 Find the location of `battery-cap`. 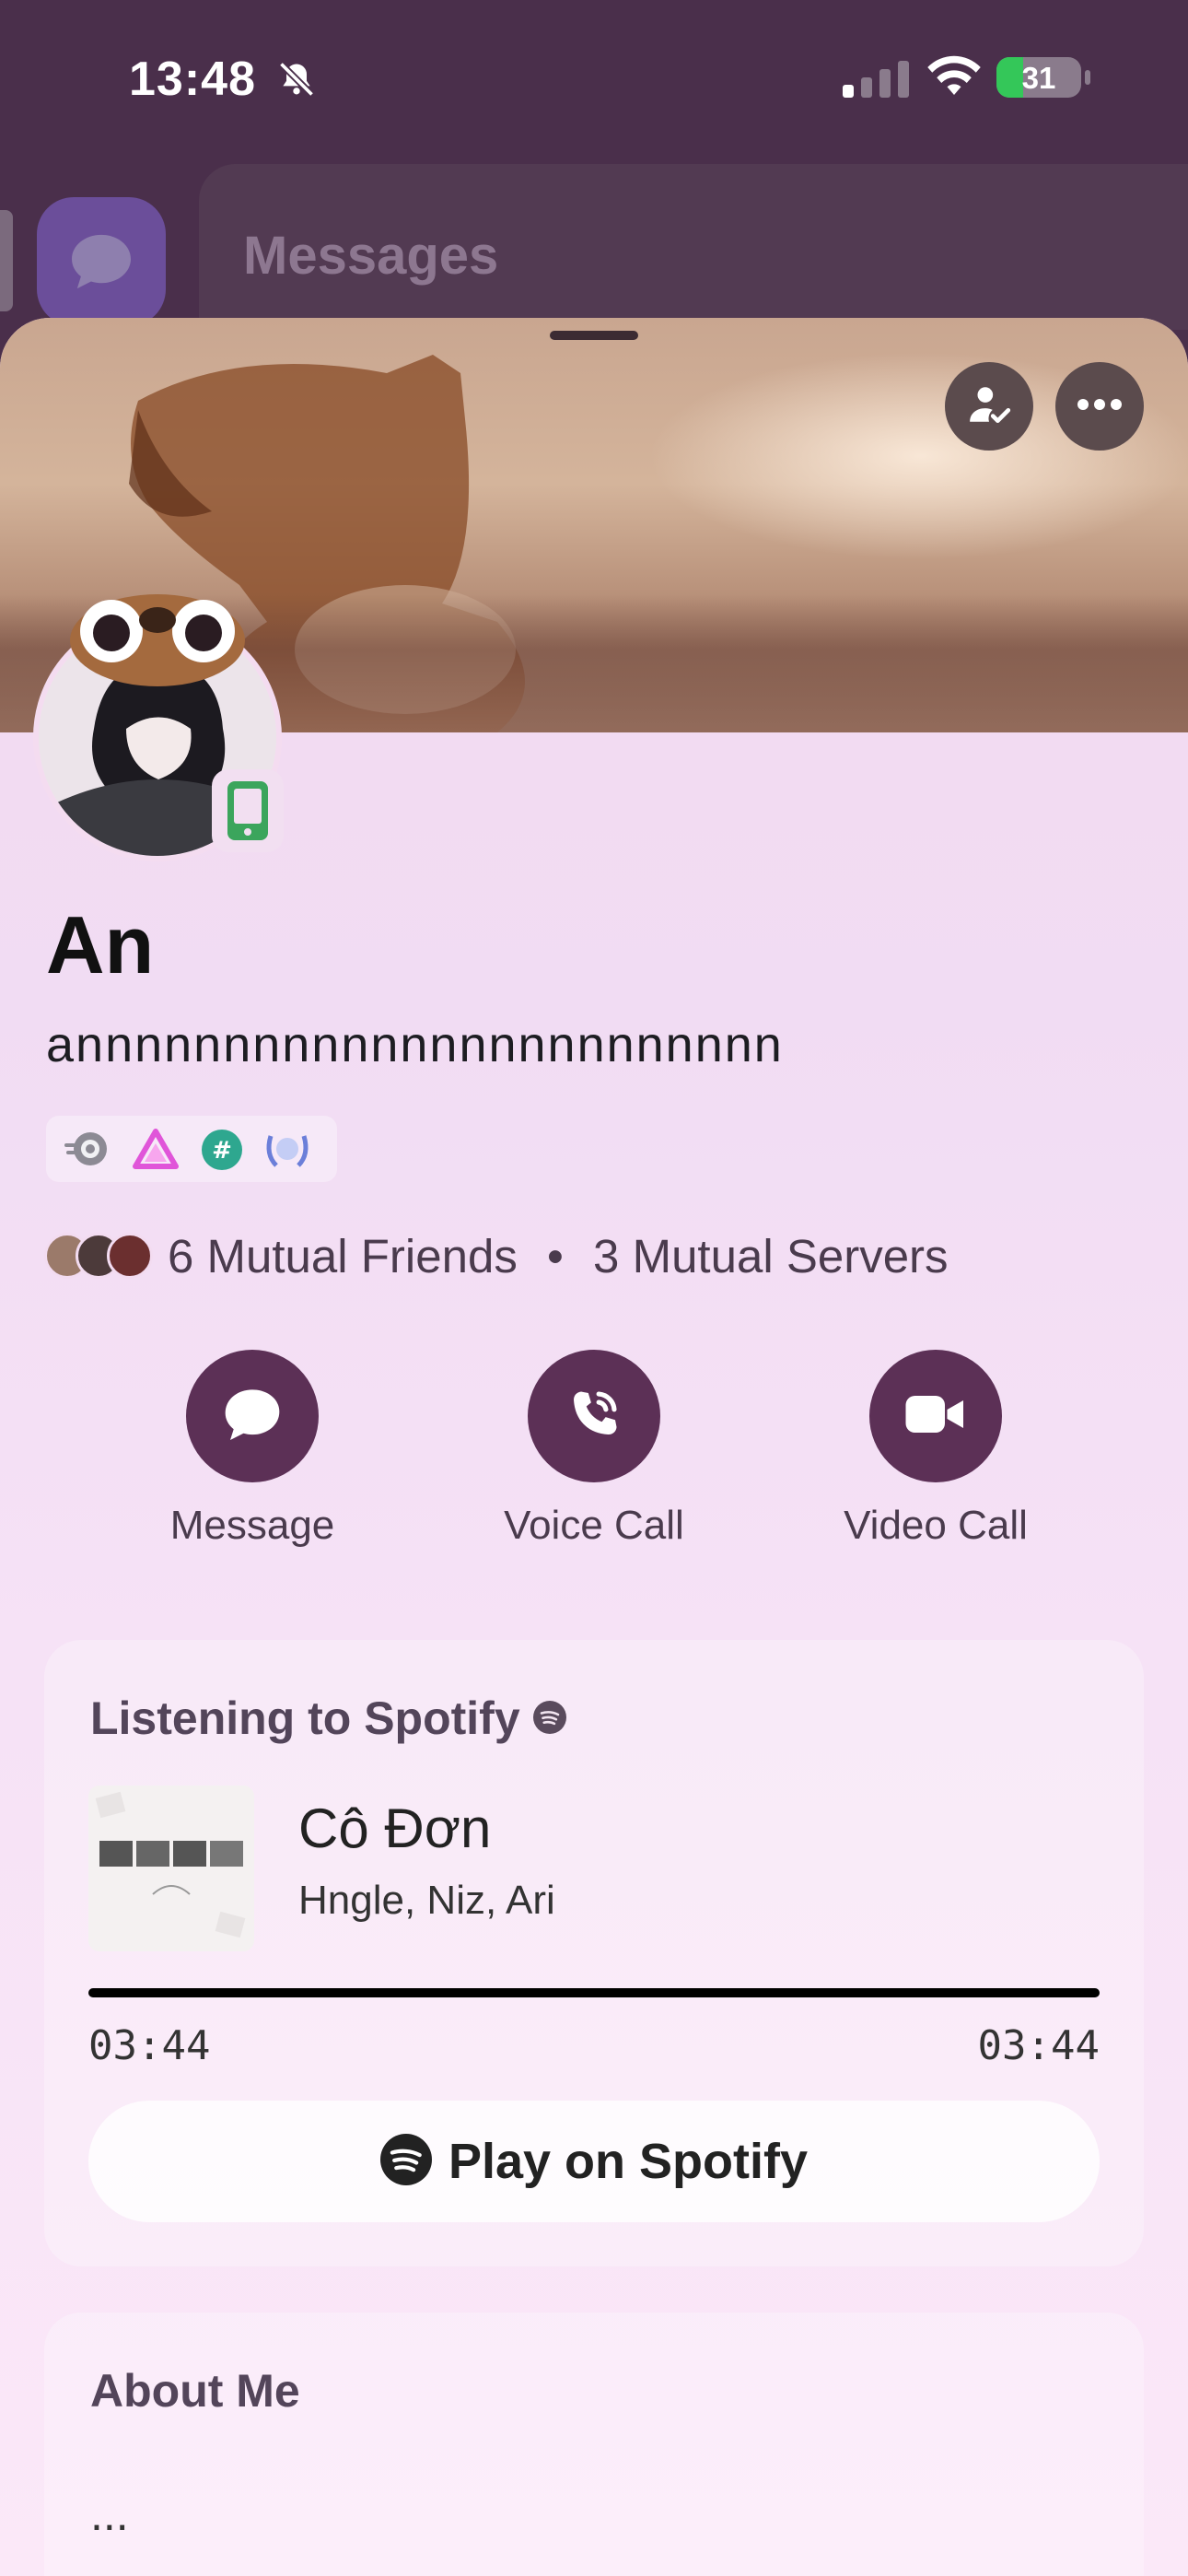

battery-cap is located at coordinates (1087, 77).